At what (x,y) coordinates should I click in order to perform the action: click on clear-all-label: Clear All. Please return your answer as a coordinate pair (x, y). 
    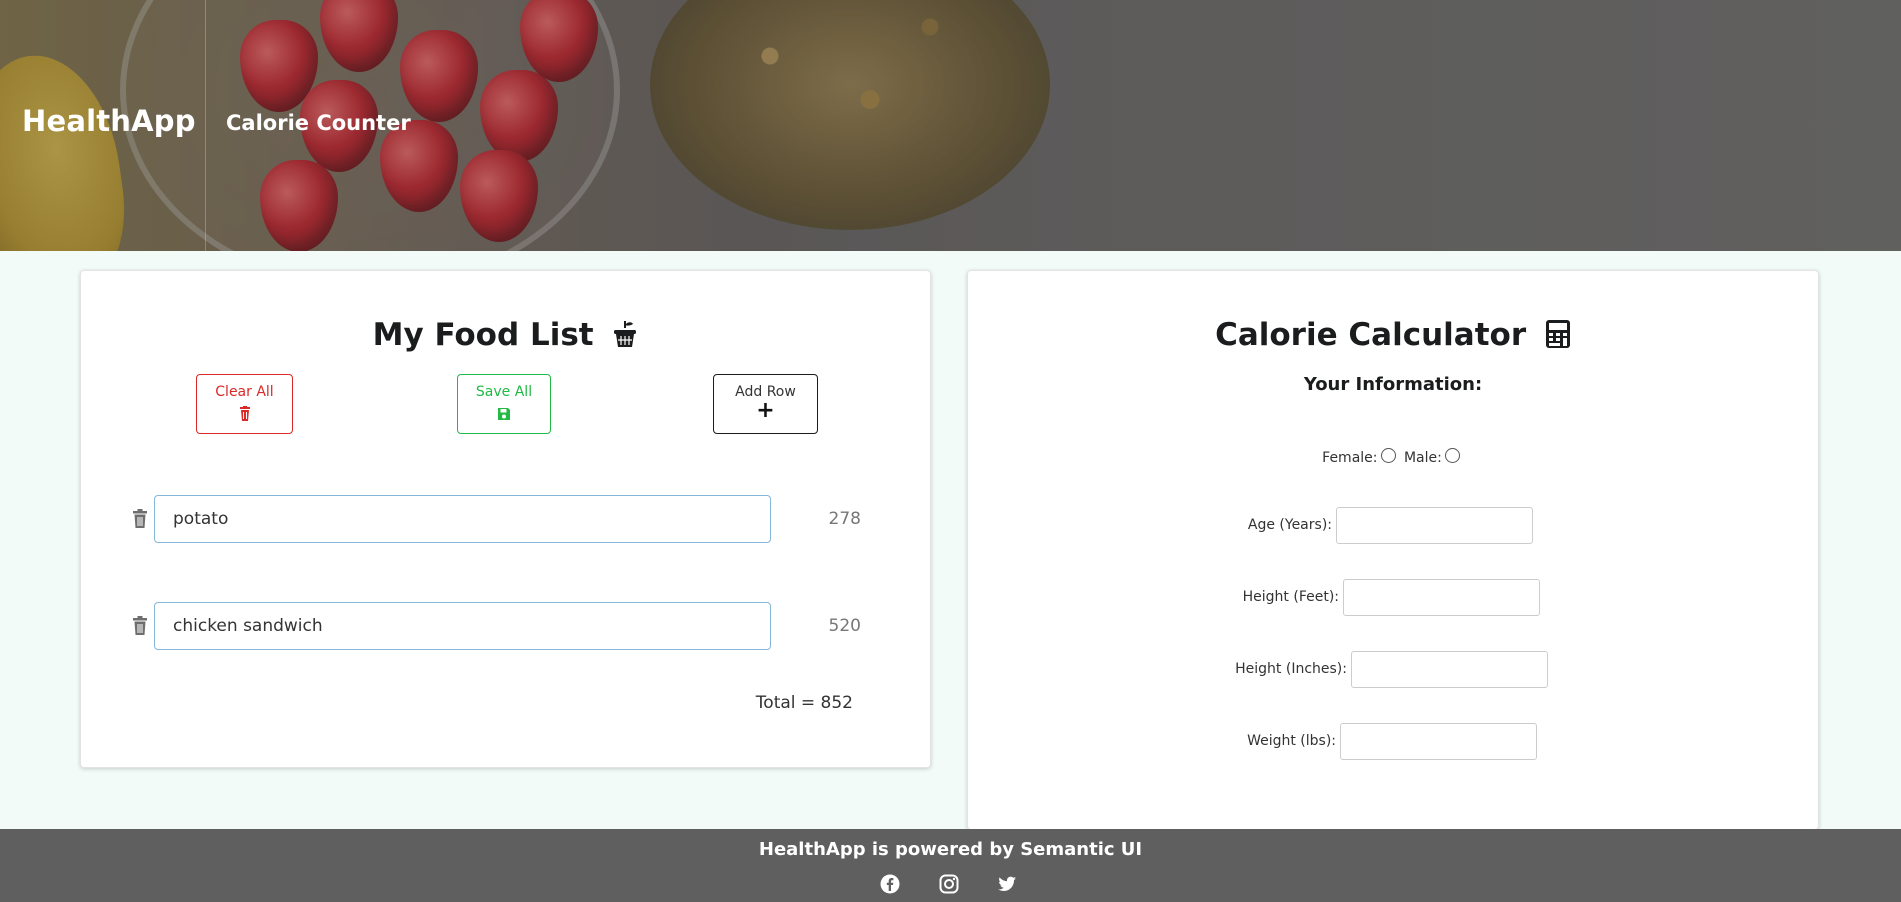
    Looking at the image, I should click on (244, 392).